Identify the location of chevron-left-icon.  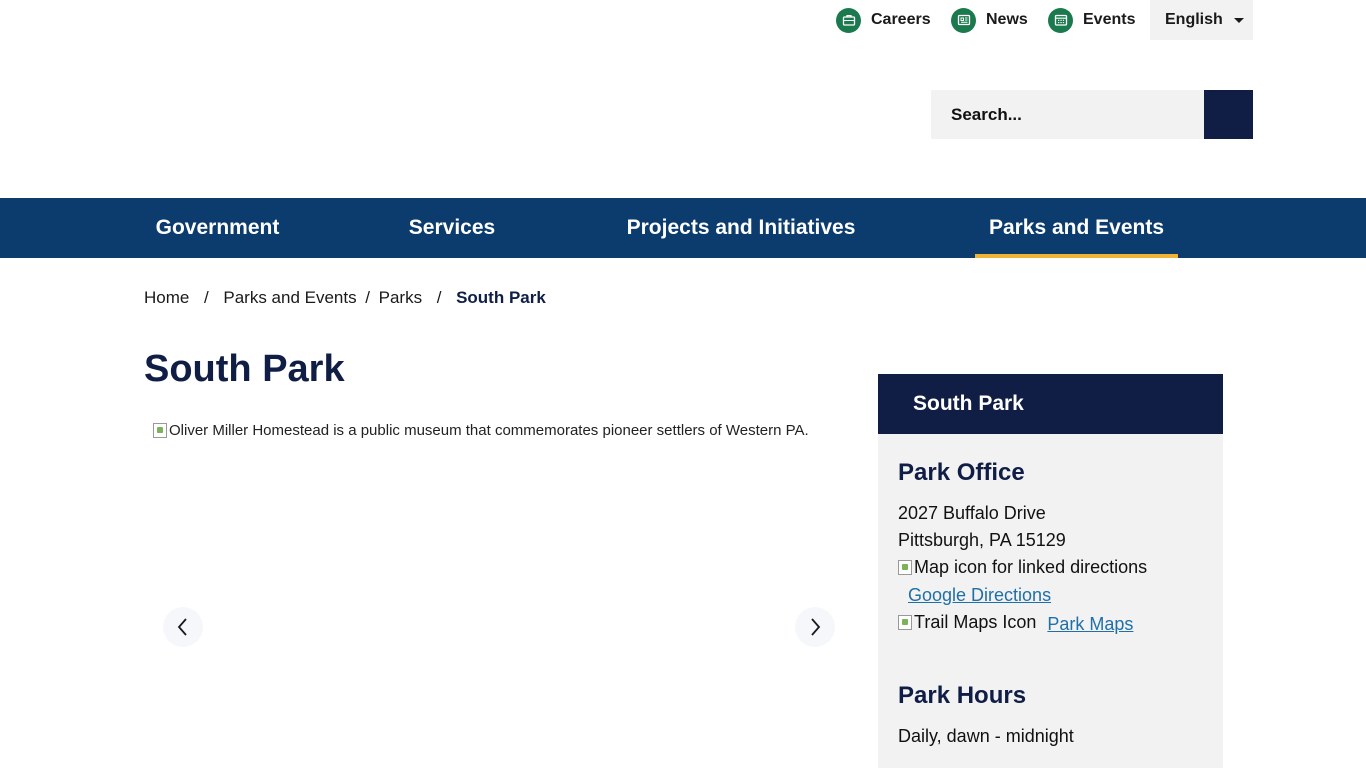
(182, 627).